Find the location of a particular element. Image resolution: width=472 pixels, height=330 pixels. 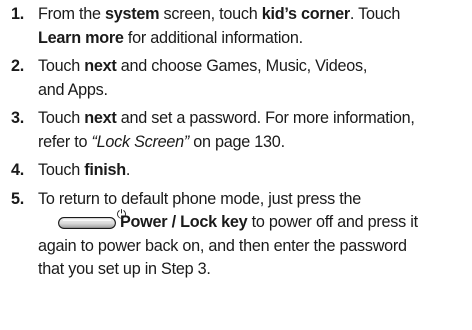

finish-term: finish is located at coordinates (105, 170).